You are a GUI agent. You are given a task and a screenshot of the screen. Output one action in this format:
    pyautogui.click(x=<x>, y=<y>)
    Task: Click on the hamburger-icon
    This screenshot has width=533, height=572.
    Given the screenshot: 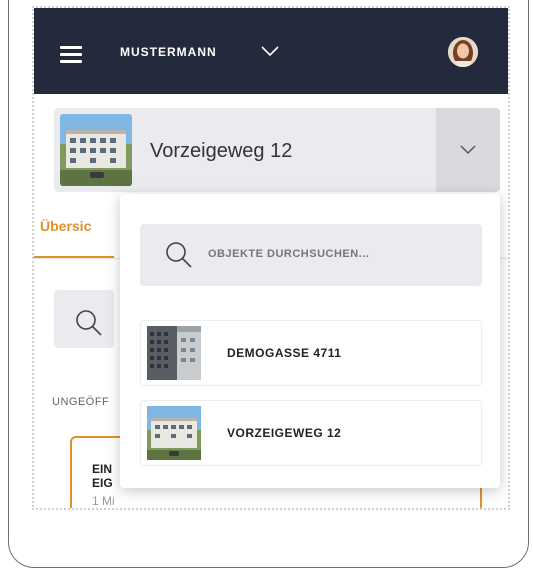 What is the action you would take?
    pyautogui.click(x=71, y=54)
    